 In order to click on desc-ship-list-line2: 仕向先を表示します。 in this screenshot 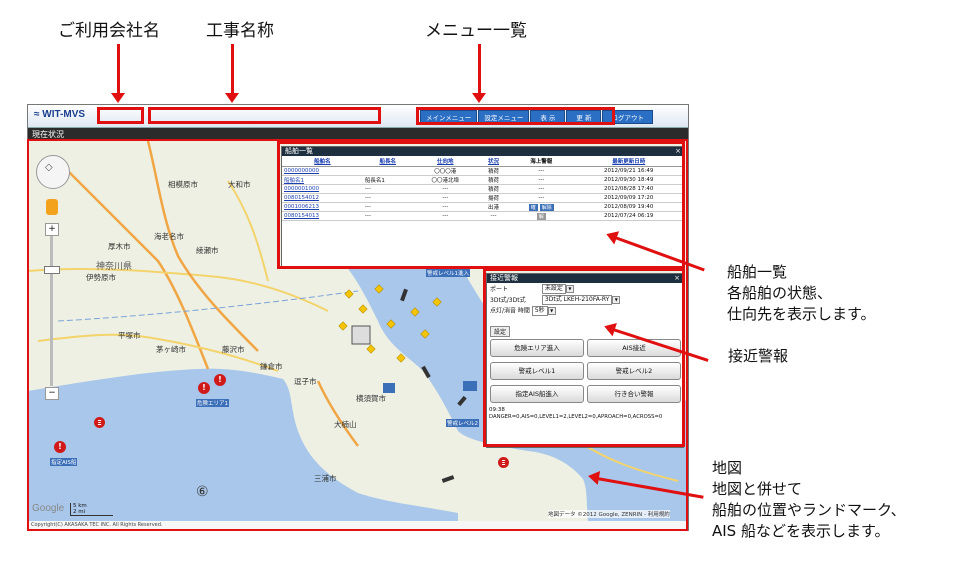, I will do `click(801, 314)`.